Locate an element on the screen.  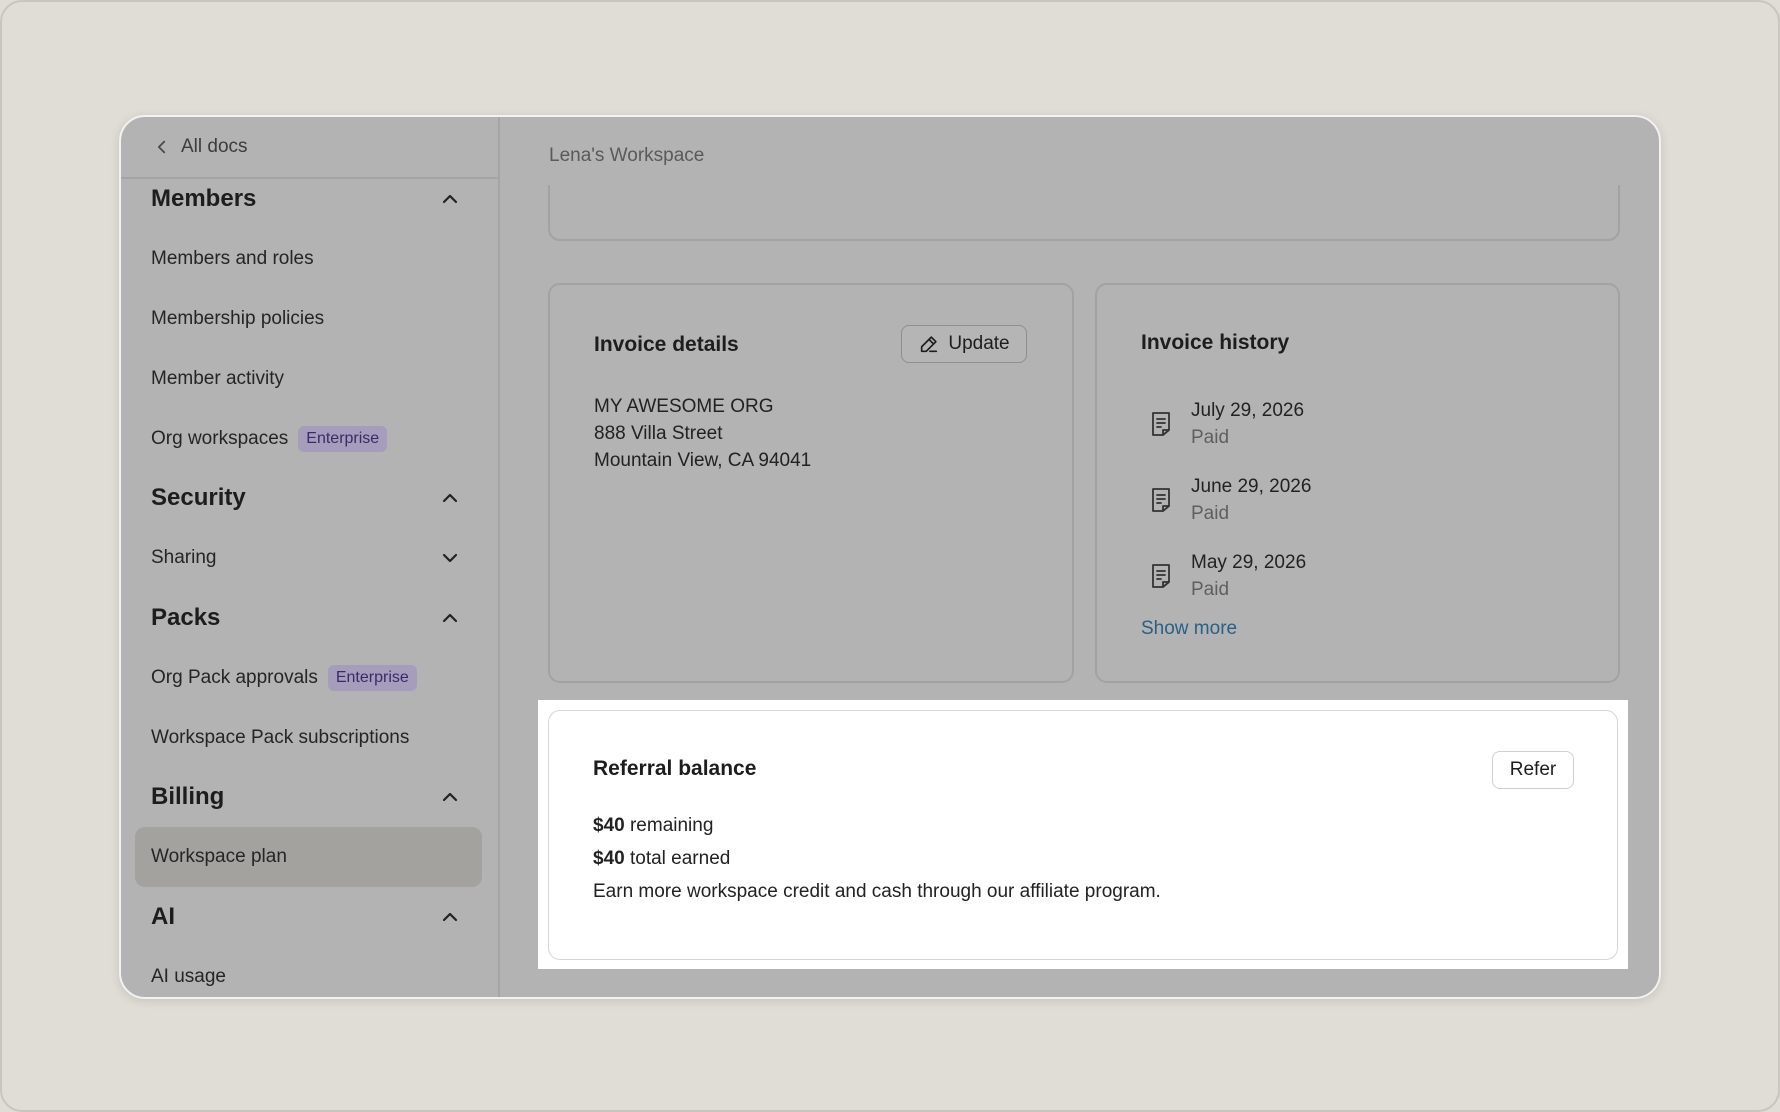
show-more-link: Show more is located at coordinates (1189, 629).